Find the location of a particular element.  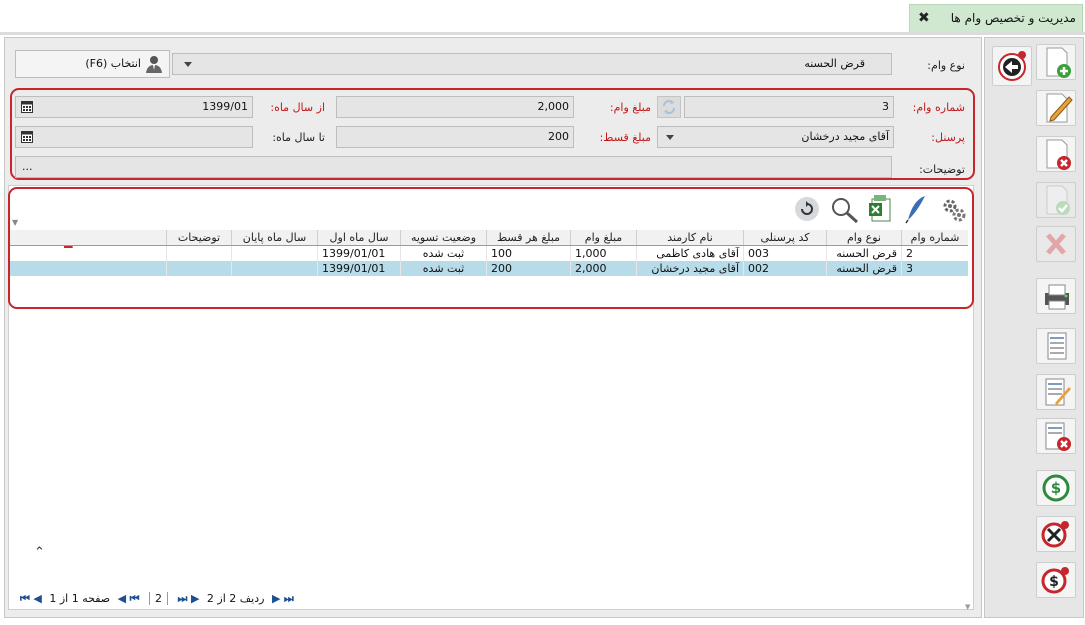

form-document-icon is located at coordinates (1057, 346).